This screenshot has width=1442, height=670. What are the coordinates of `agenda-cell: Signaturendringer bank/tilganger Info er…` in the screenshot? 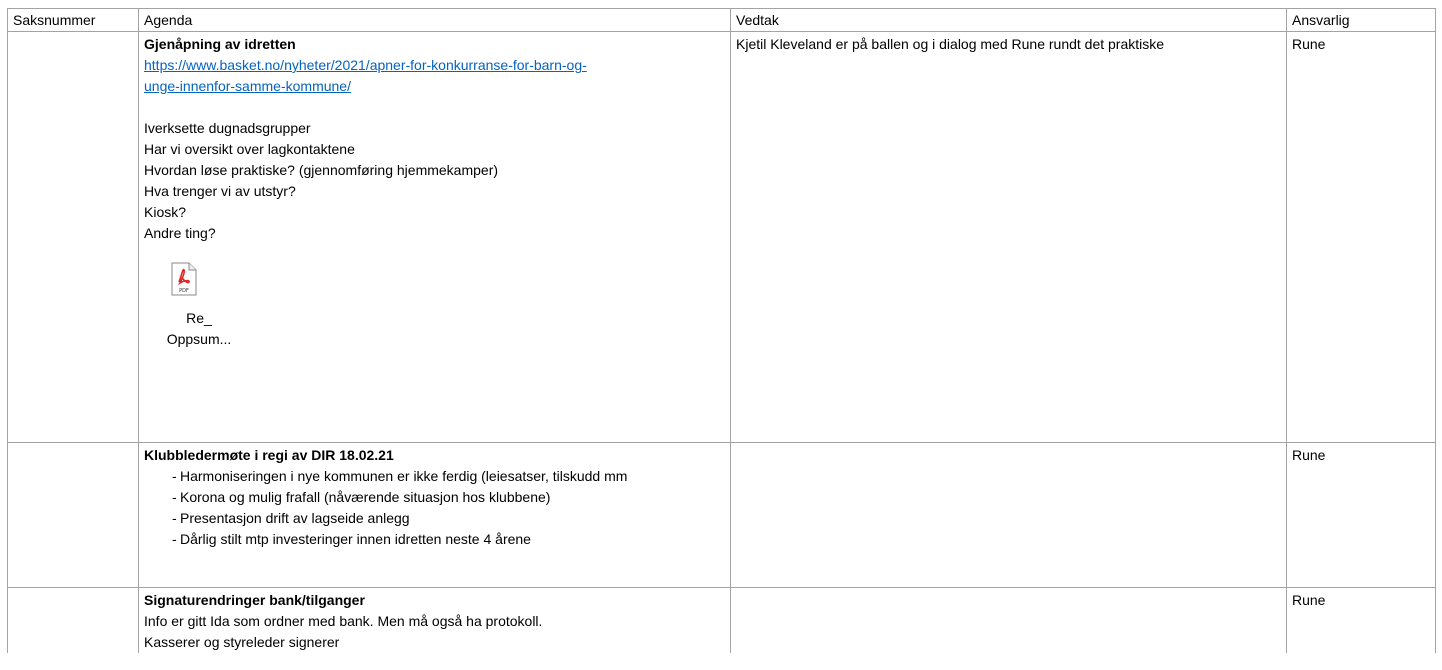 It's located at (434, 620).